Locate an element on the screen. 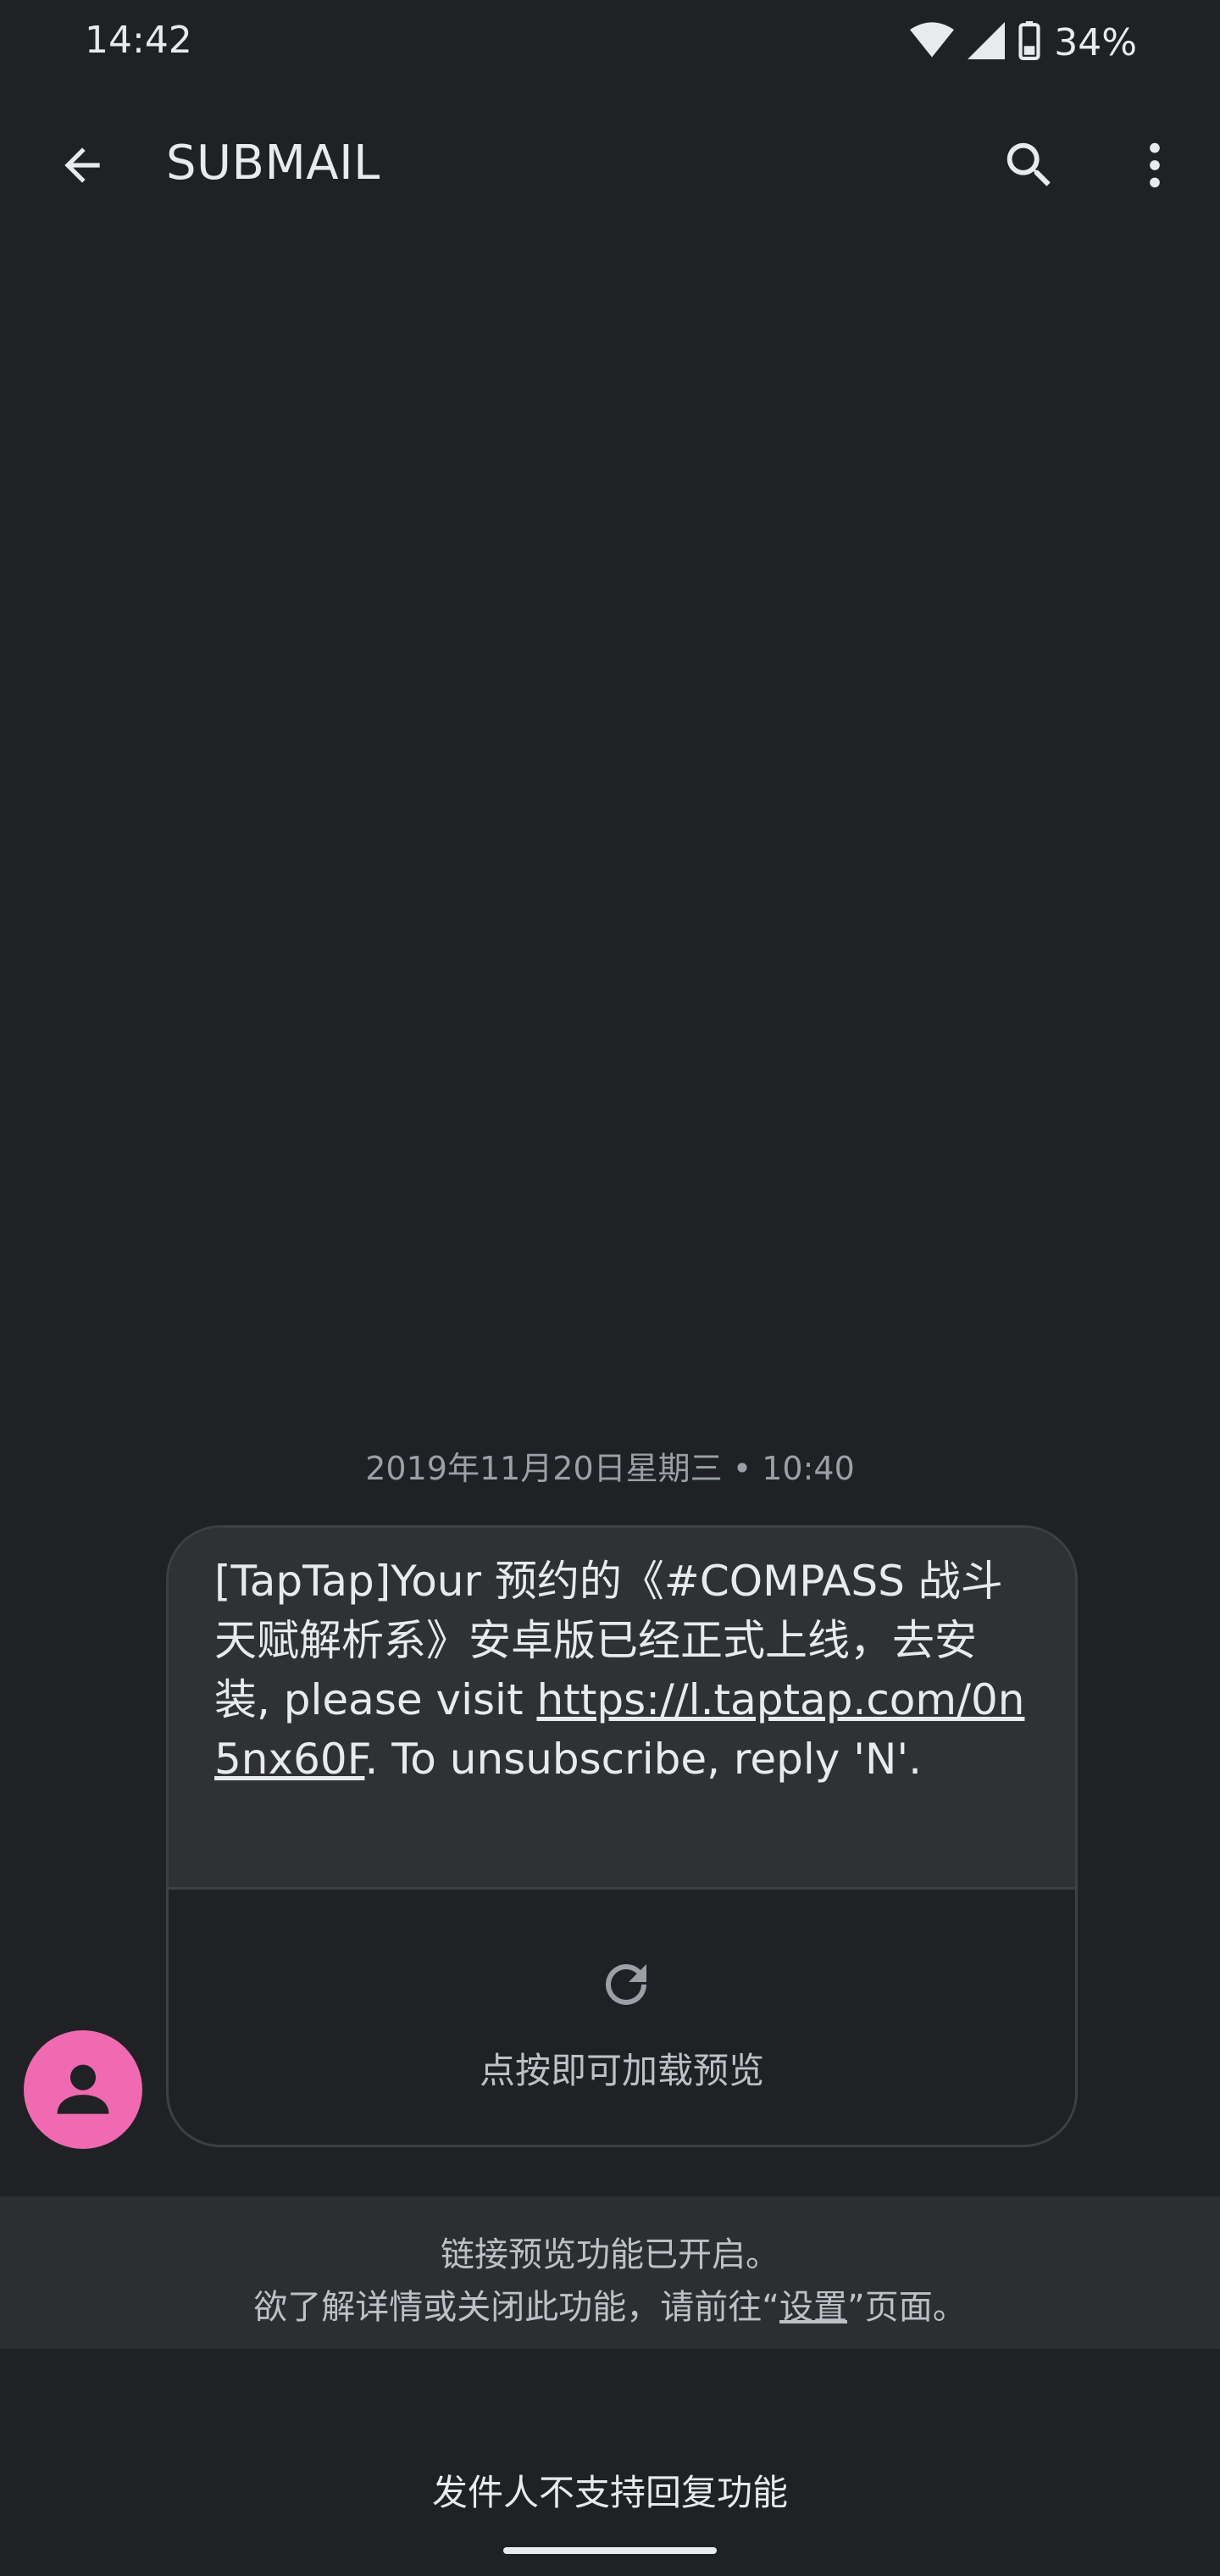 This screenshot has height=2576, width=1220. status-time: 14:42 is located at coordinates (138, 40).